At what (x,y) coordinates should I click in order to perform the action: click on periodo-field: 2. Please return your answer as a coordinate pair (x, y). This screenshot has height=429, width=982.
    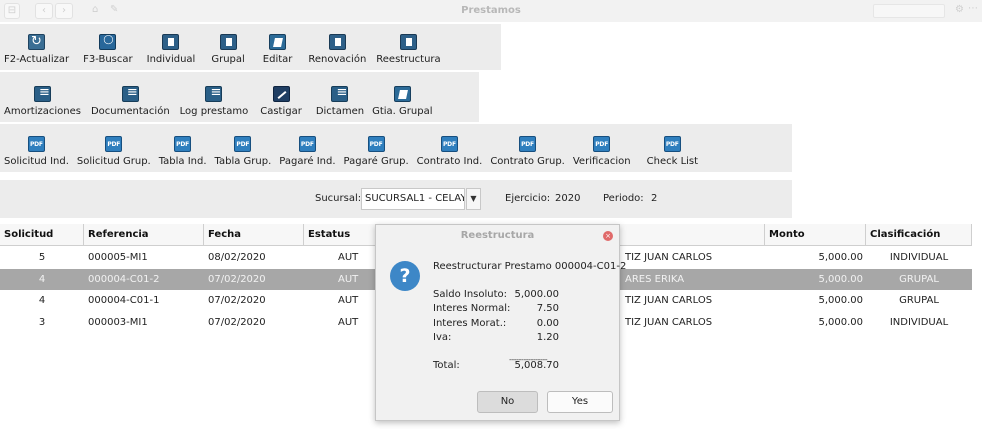
    Looking at the image, I should click on (658, 199).